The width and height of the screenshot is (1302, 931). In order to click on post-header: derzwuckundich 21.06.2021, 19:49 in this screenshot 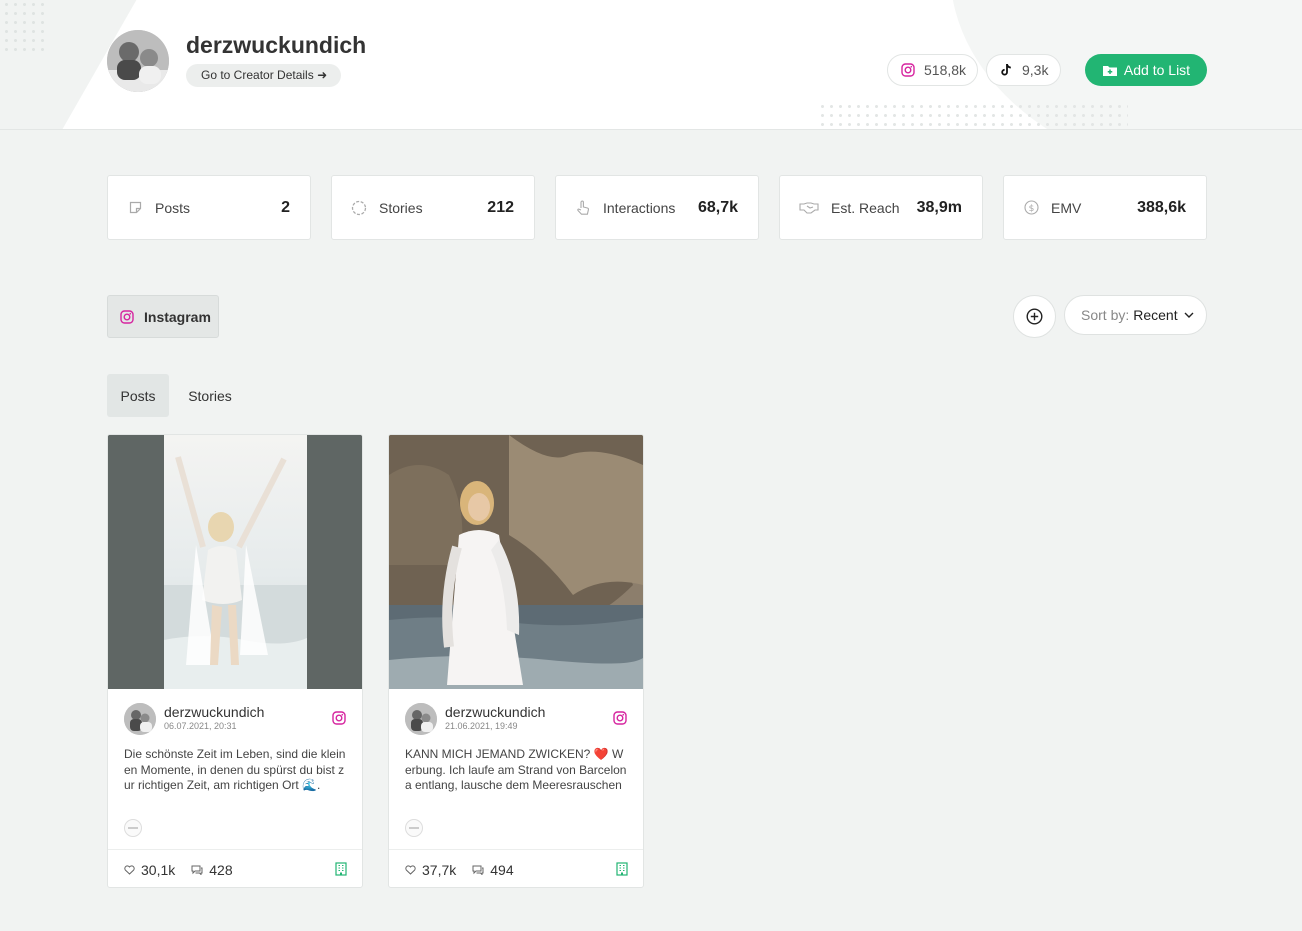, I will do `click(516, 719)`.